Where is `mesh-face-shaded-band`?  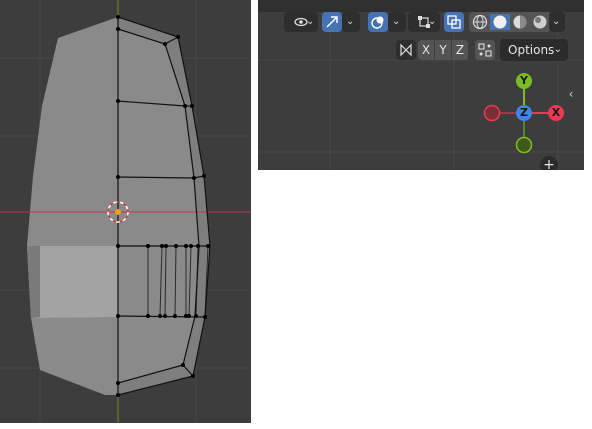
mesh-face-shaded-band is located at coordinates (72, 282).